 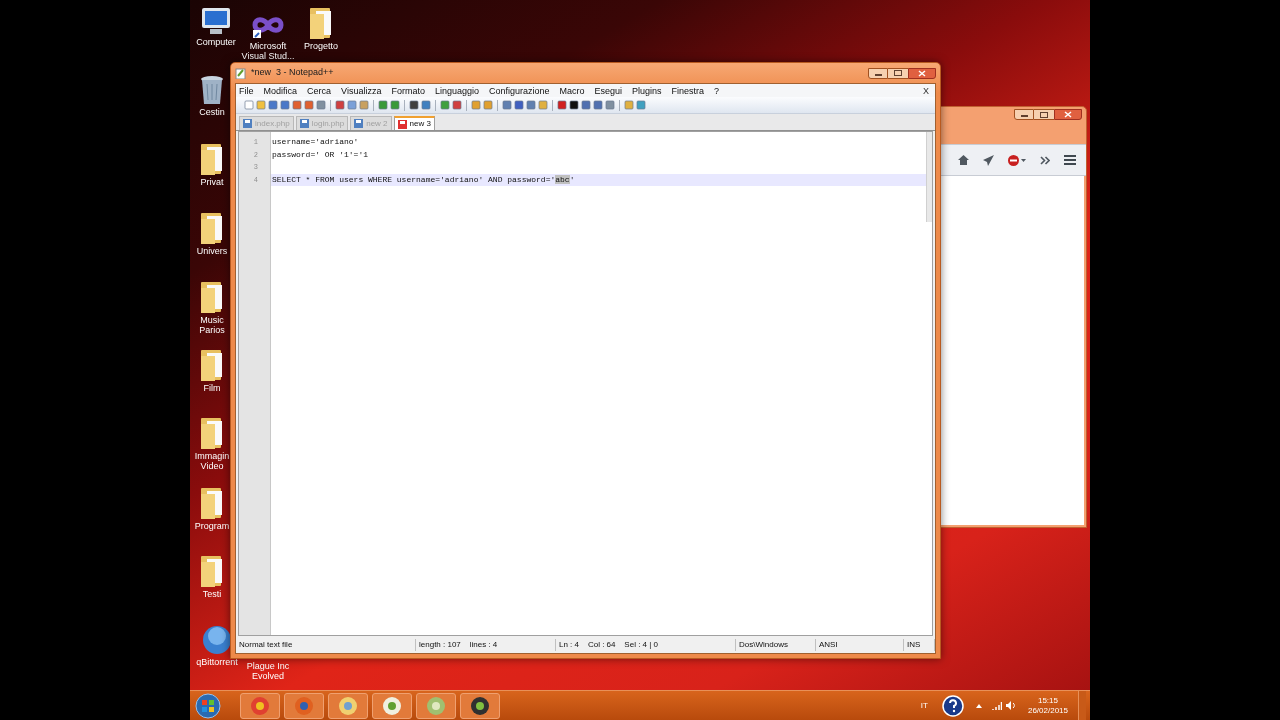 What do you see at coordinates (241, 73) in the screenshot?
I see `notepad-app-icon` at bounding box center [241, 73].